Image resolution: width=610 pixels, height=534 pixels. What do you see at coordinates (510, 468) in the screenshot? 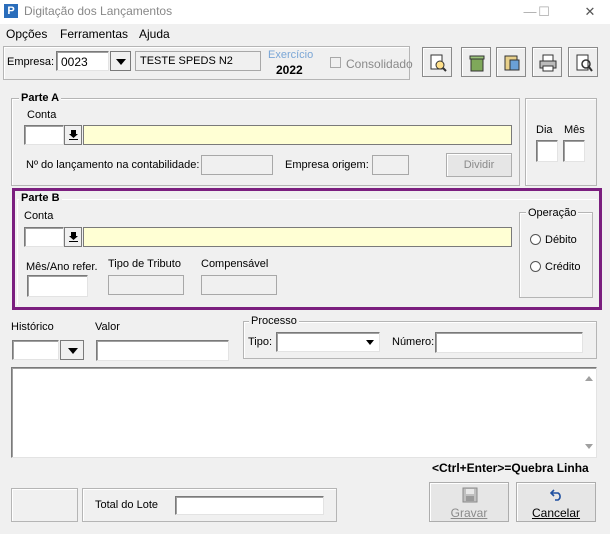
I see `shortcut-hint: <Ctrl+Enter>=Quebra Linha` at bounding box center [510, 468].